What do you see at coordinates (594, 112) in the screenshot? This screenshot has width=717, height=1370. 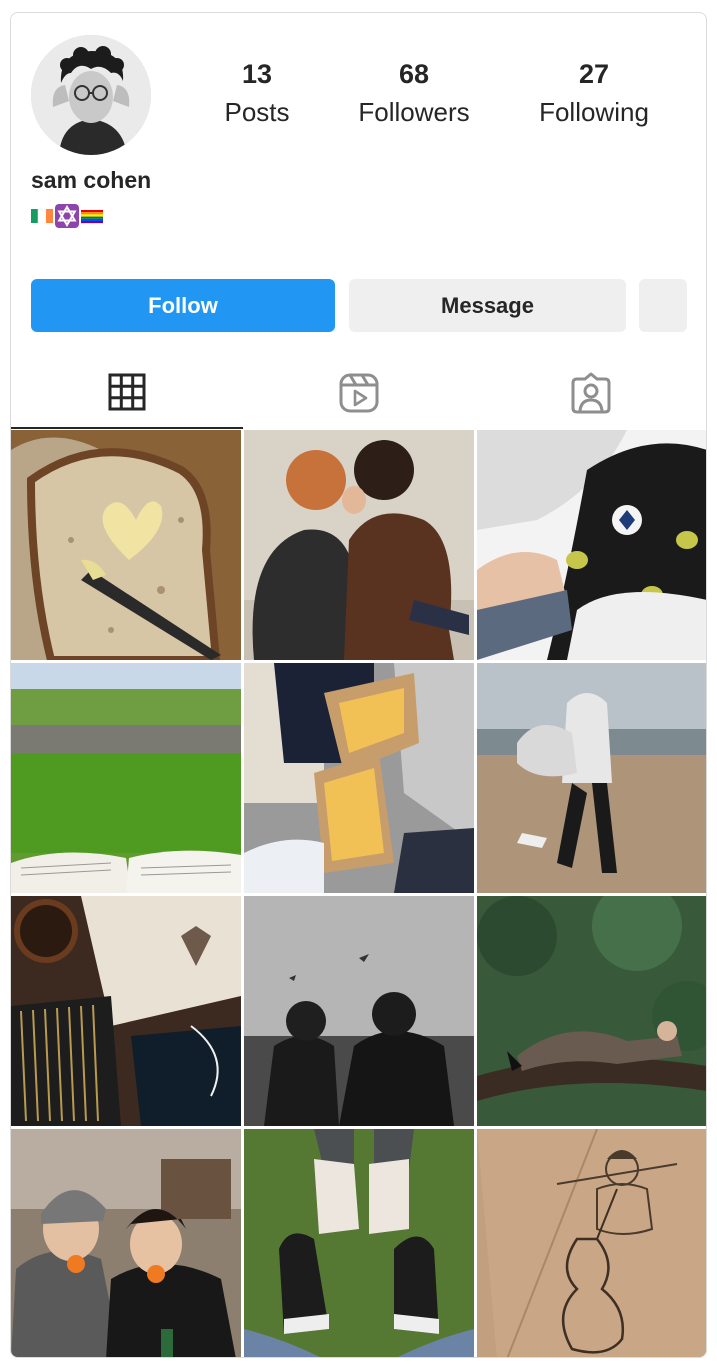 I see `following-label: Following` at bounding box center [594, 112].